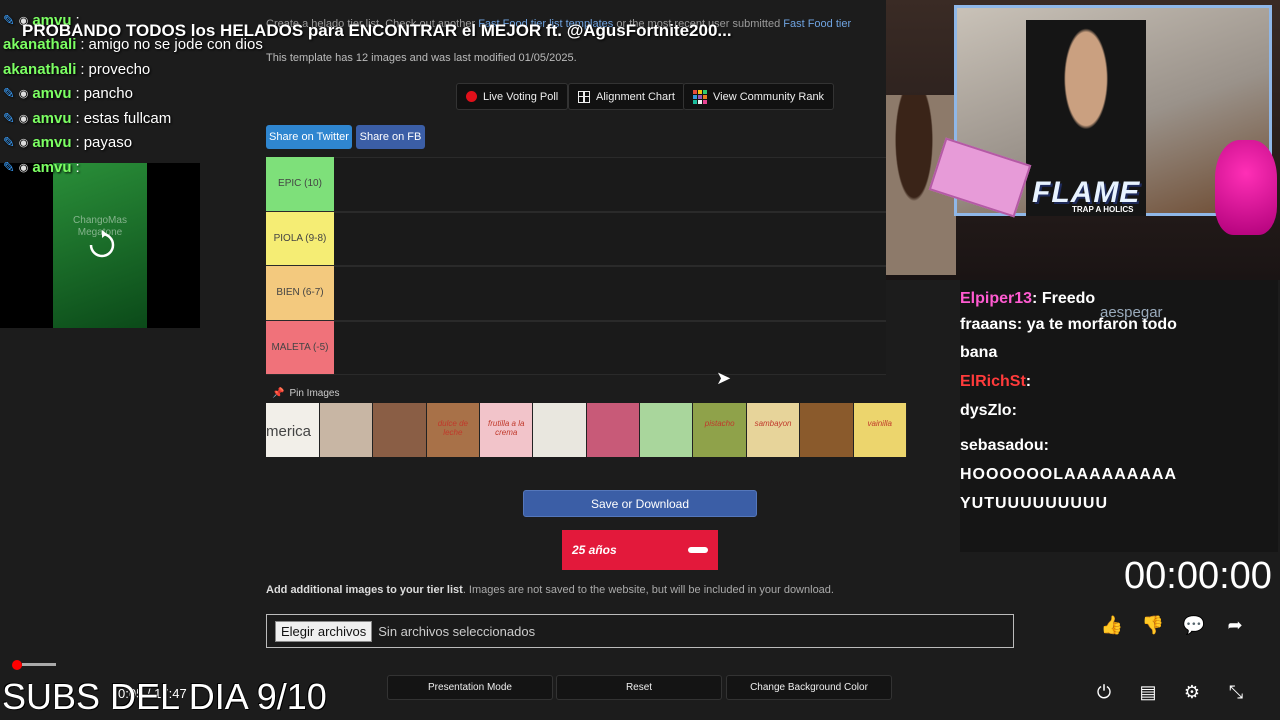 This screenshot has height=720, width=1280. I want to click on mini-video: ChangoMas Megatone, so click(100, 245).